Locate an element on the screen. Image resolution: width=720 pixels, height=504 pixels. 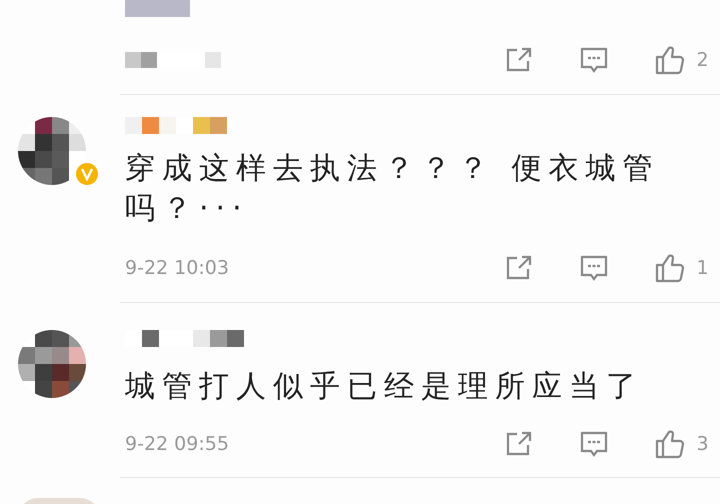
comment-text: 城管打人似乎已经是理所应当了 is located at coordinates (384, 387).